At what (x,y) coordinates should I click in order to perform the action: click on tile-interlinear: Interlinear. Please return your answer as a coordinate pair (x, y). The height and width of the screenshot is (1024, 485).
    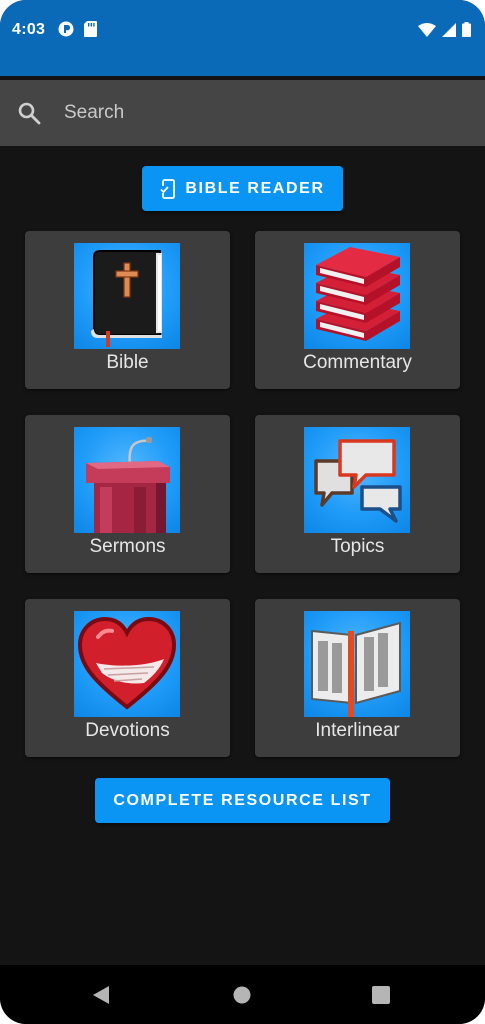
    Looking at the image, I should click on (357, 678).